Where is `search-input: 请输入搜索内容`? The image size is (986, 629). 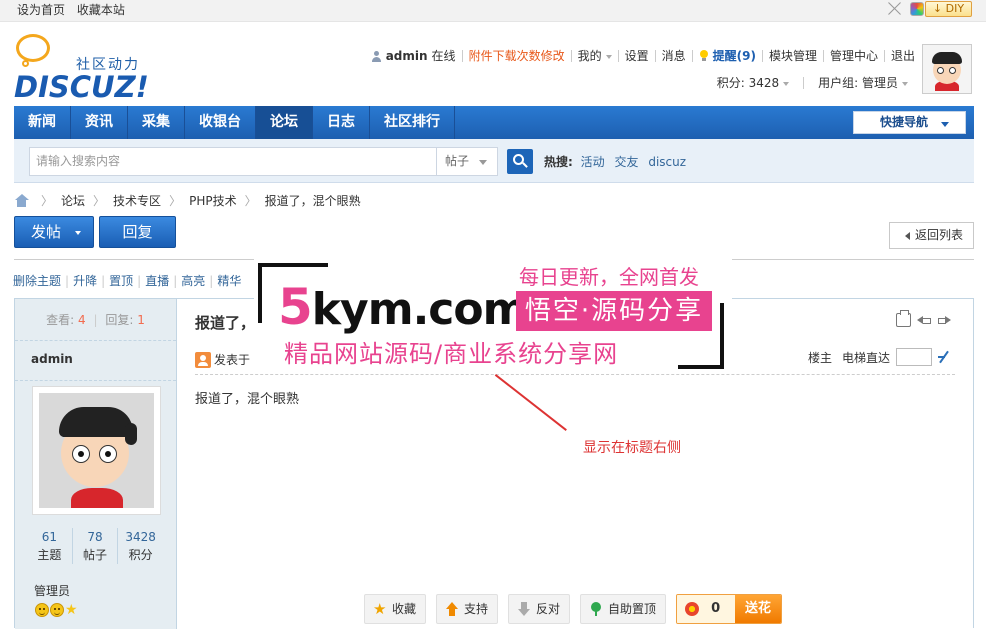 search-input: 请输入搜索内容 is located at coordinates (233, 161).